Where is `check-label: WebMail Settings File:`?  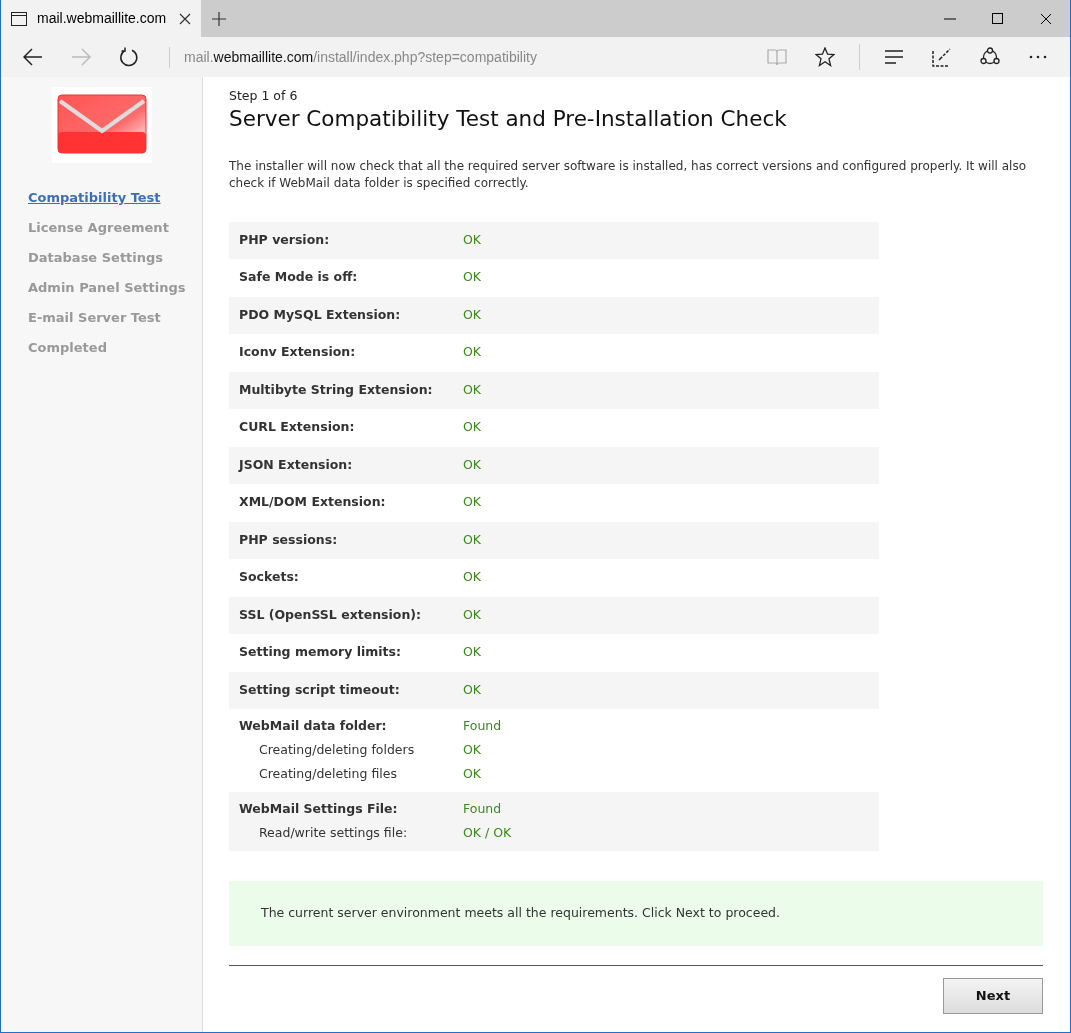 check-label: WebMail Settings File: is located at coordinates (319, 808).